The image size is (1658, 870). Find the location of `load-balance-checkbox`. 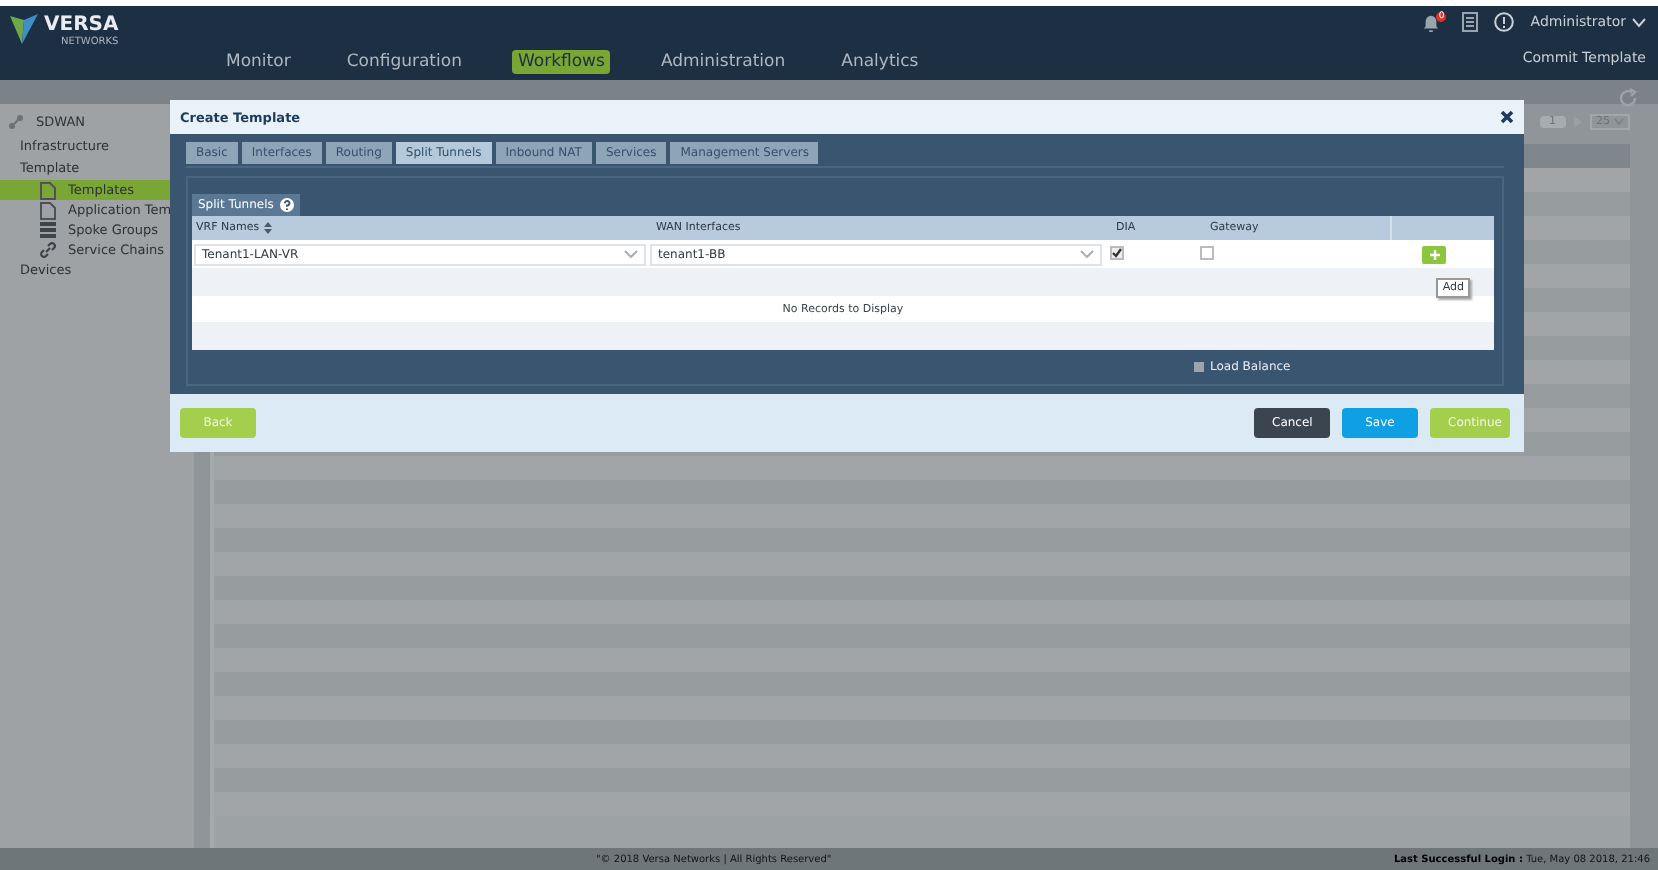

load-balance-checkbox is located at coordinates (1199, 367).